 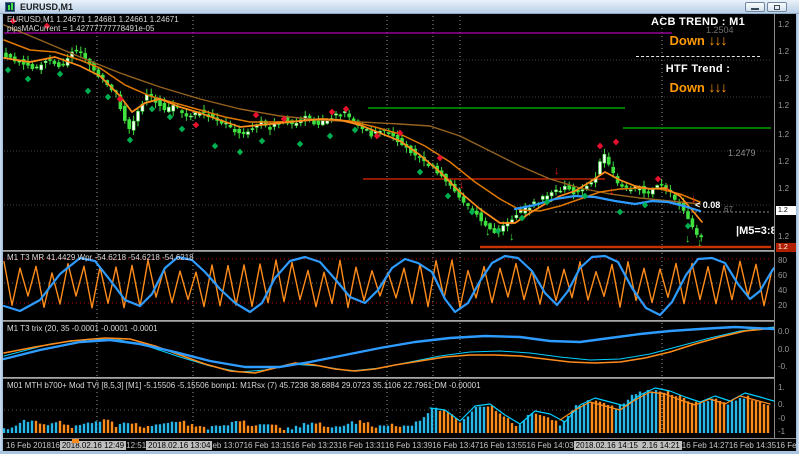 I want to click on minimize-icon, so click(x=755, y=9).